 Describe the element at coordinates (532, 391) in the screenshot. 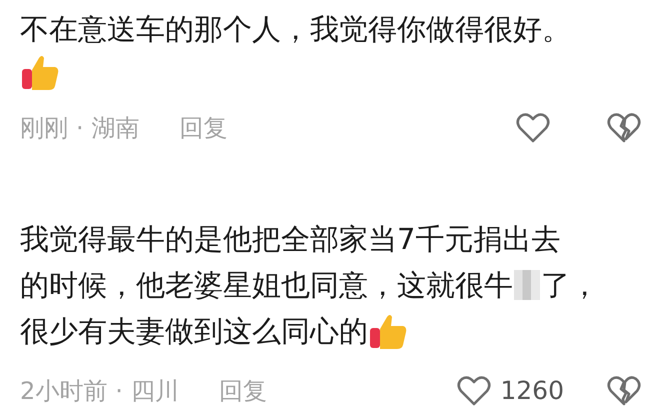

I see `like-count: 1260` at that location.